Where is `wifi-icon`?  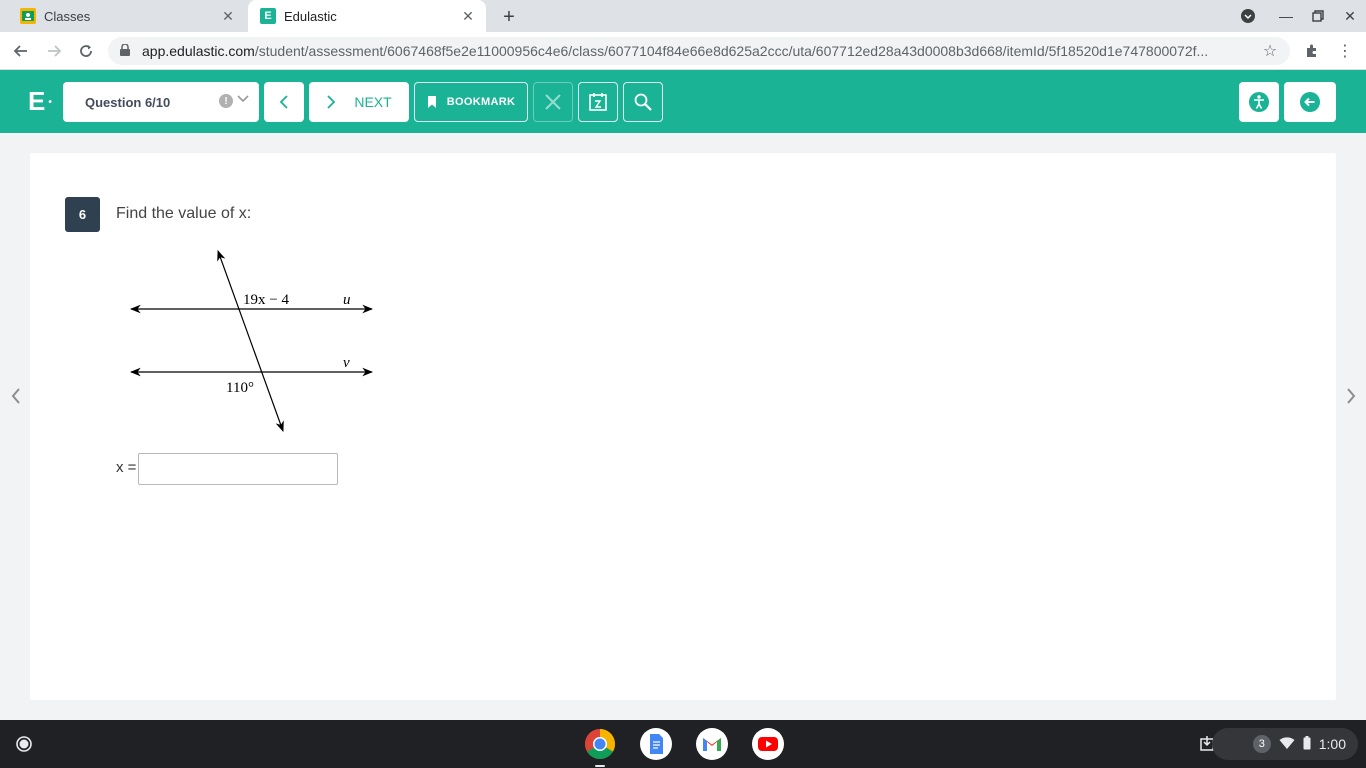 wifi-icon is located at coordinates (1287, 744).